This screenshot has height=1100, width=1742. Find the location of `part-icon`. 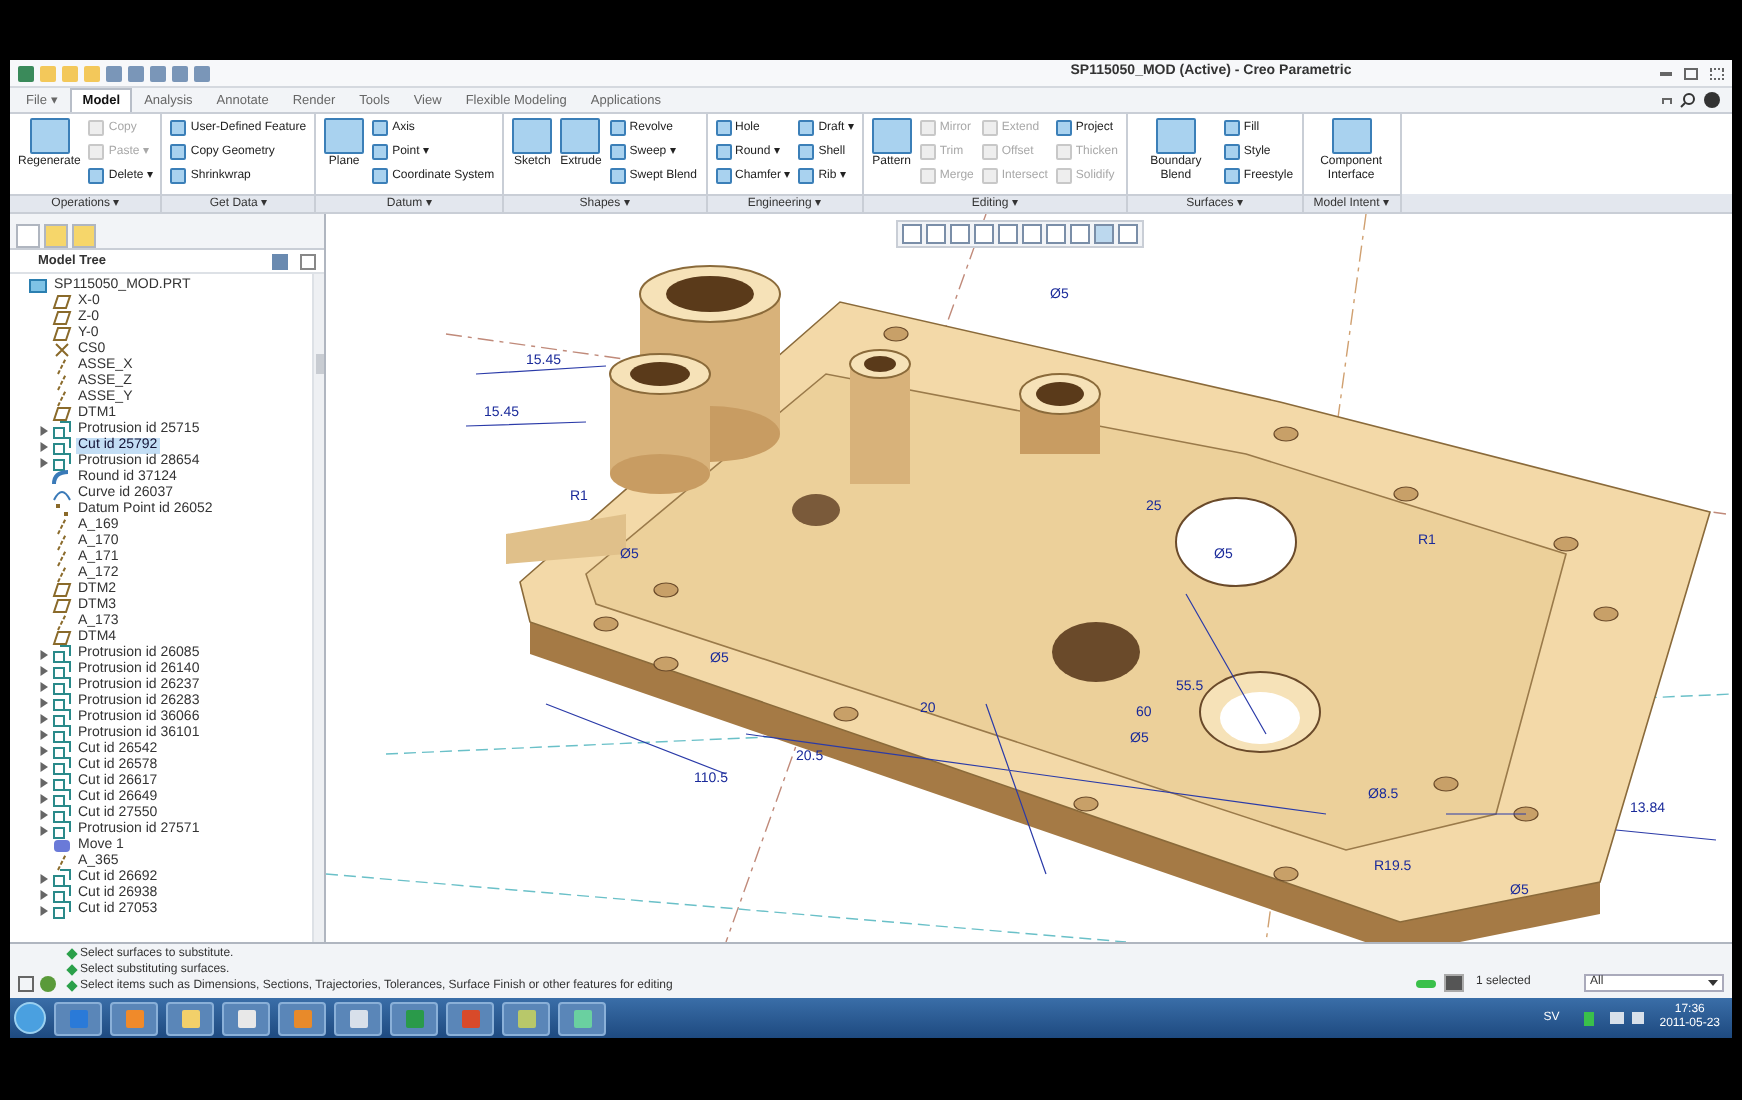

part-icon is located at coordinates (38, 286).